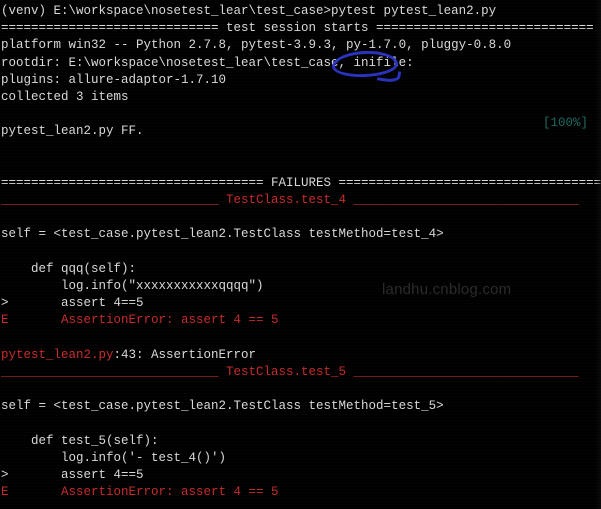  What do you see at coordinates (185, 354) in the screenshot?
I see `terminal-line-detail: :43: AssertionError` at bounding box center [185, 354].